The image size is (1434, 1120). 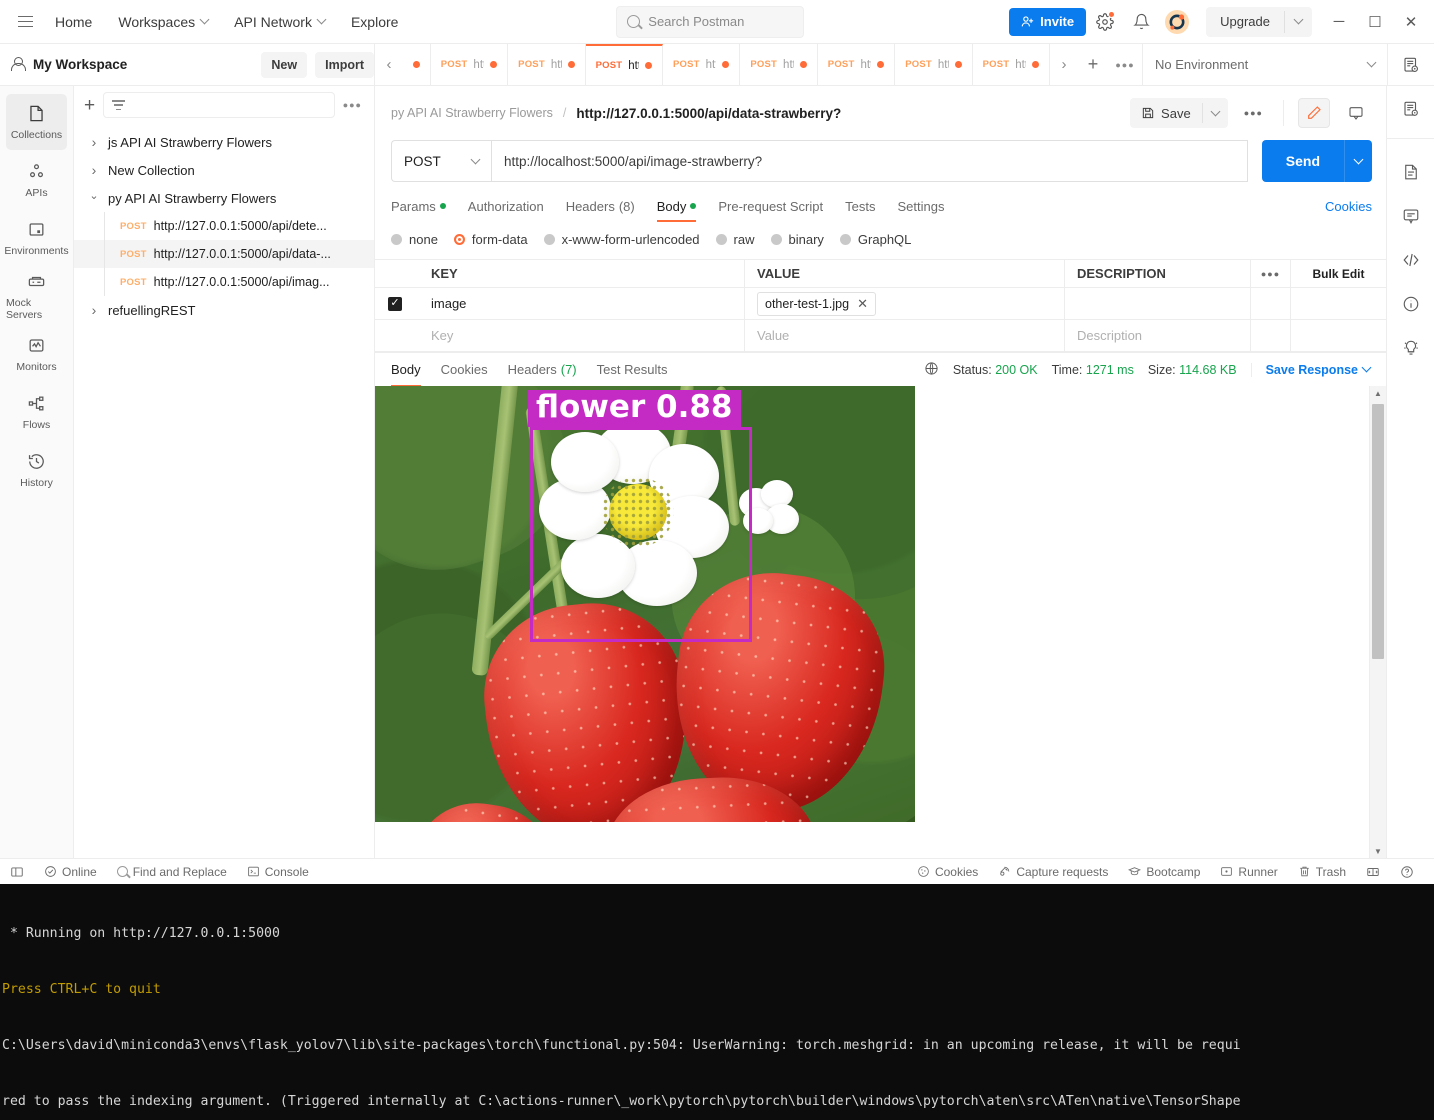 I want to click on filter-input, so click(x=219, y=105).